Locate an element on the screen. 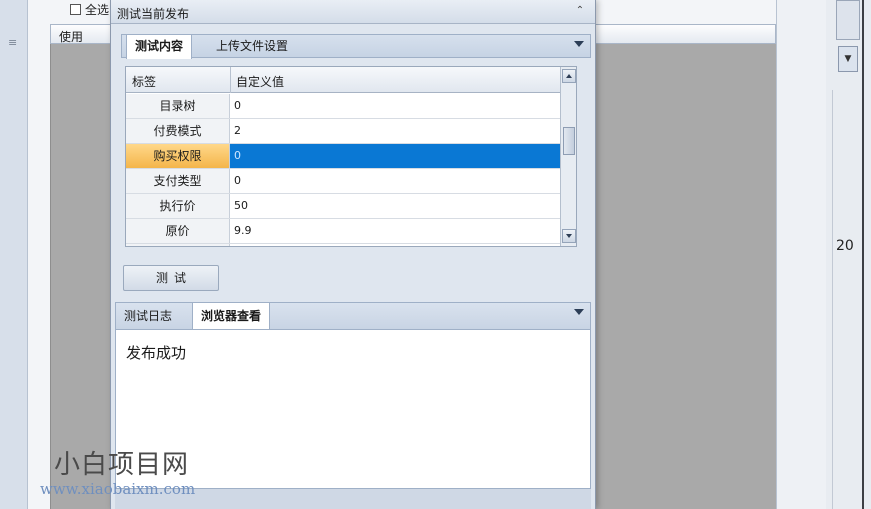 This screenshot has height=509, width=871. grid-row: 目录树 0 is located at coordinates (343, 106).